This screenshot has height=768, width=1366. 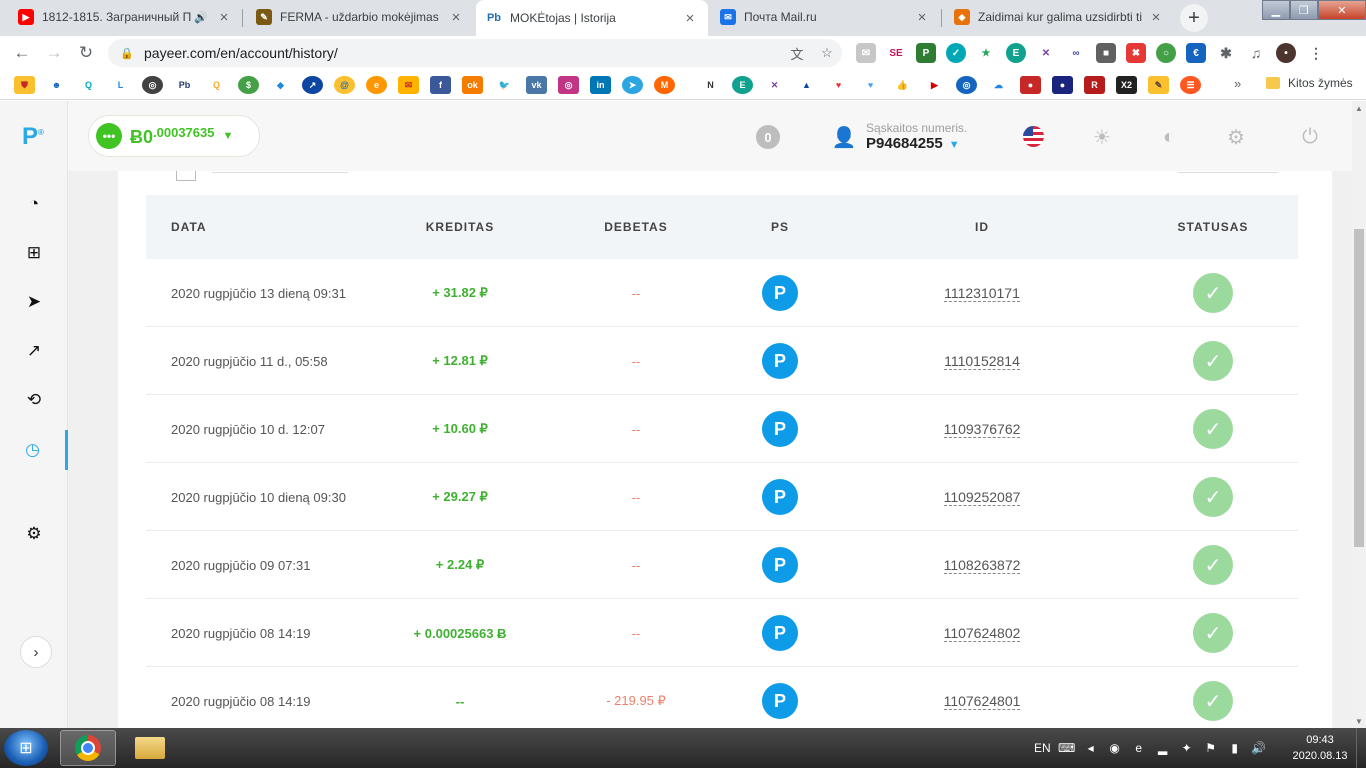 What do you see at coordinates (460, 227) in the screenshot?
I see `column-header-credit: KREDITAS` at bounding box center [460, 227].